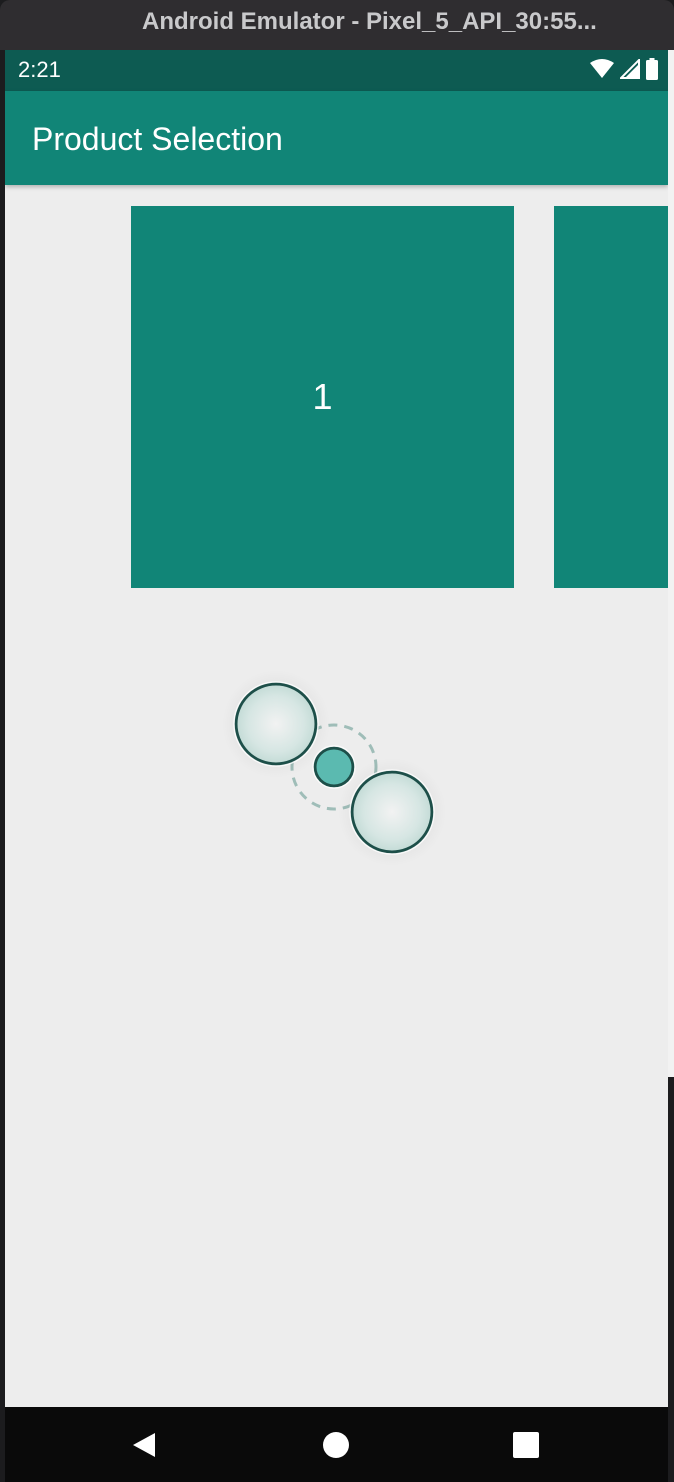 The height and width of the screenshot is (1482, 674). I want to click on status-icons, so click(624, 71).